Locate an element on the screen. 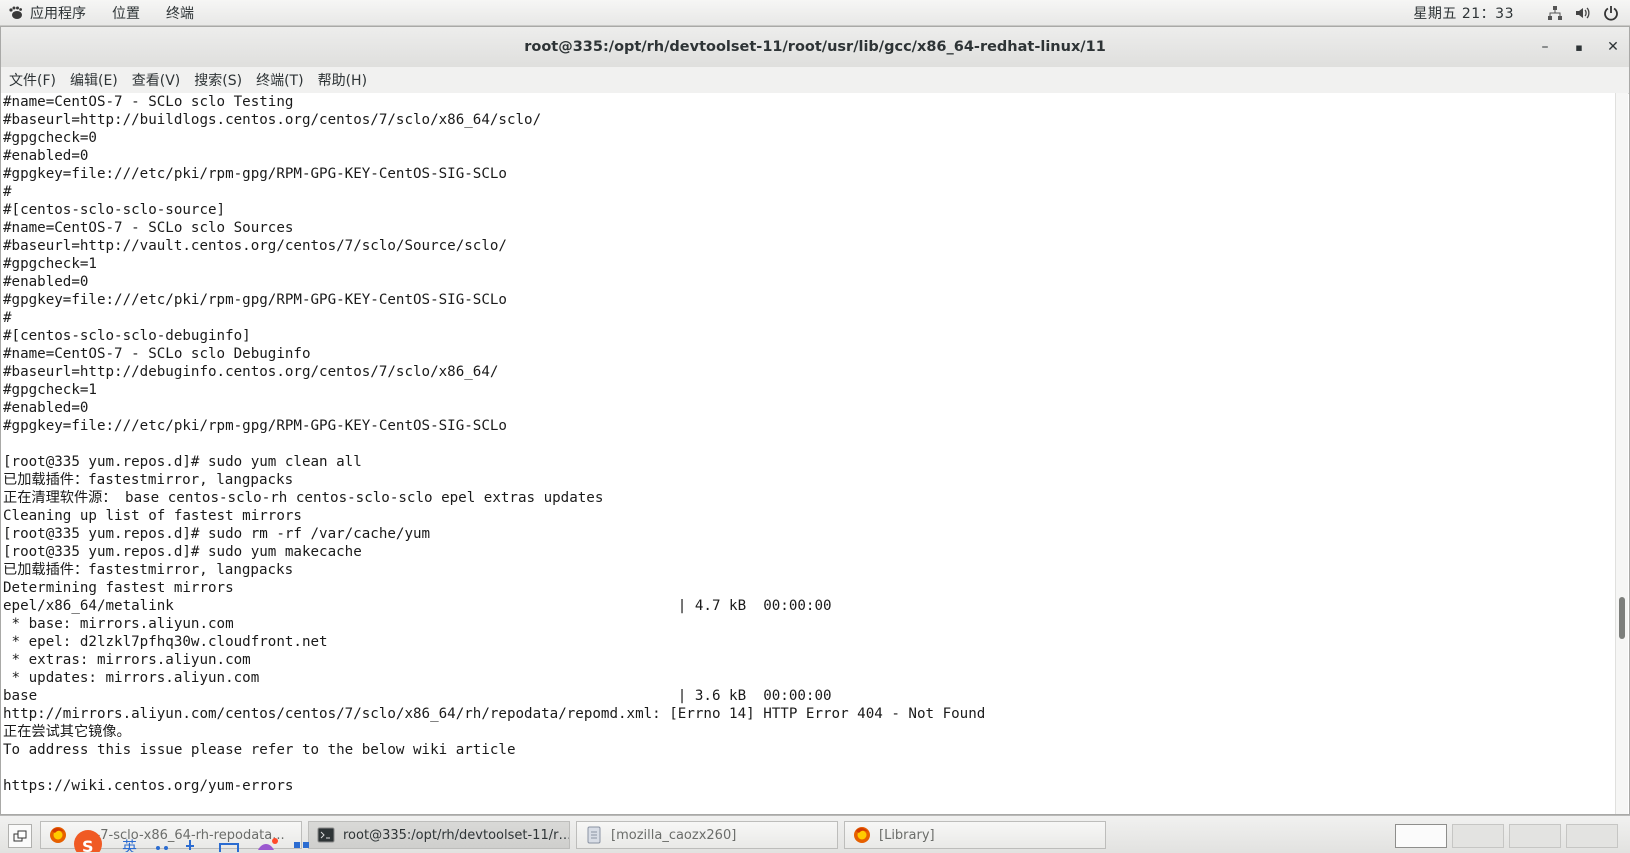  terminal-line: Determining fastest mirrors is located at coordinates (118, 588).